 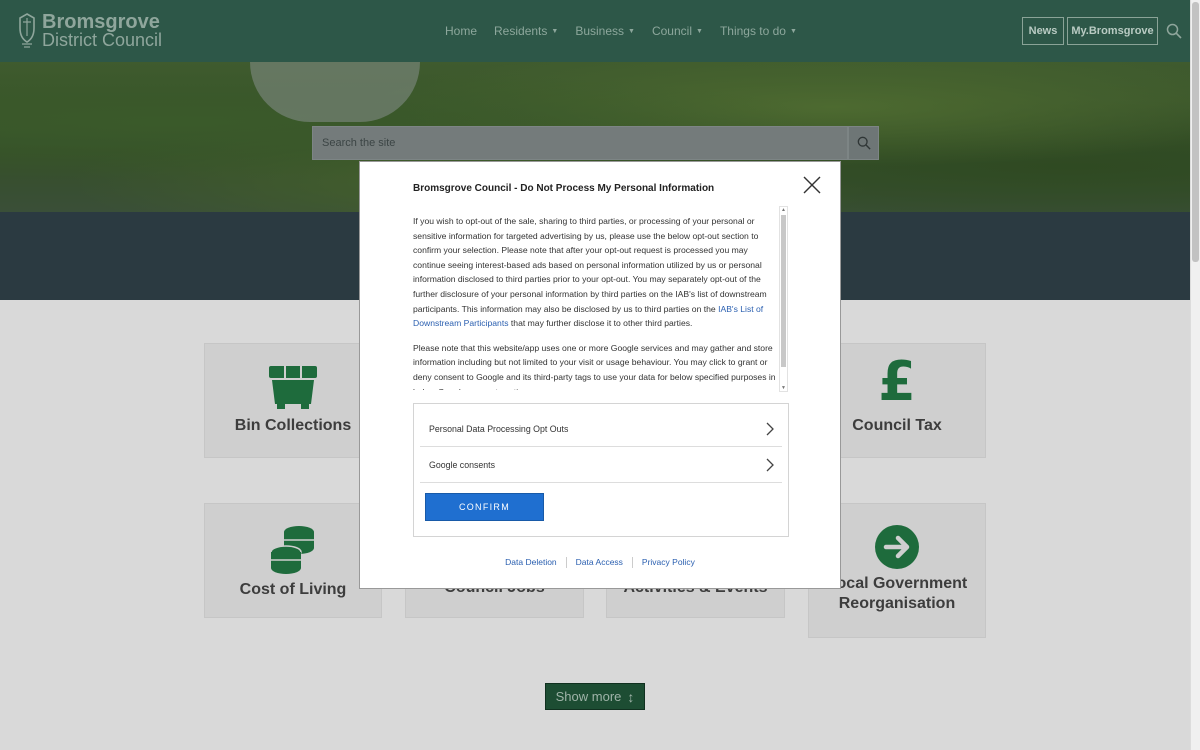 I want to click on google-consents-row: Google consents, so click(x=601, y=465).